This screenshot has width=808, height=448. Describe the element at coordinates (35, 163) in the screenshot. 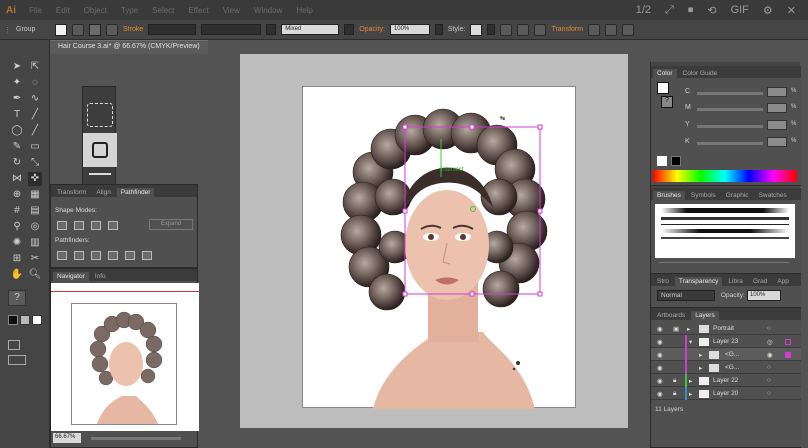

I see `scale-tool-icon: ⤡` at that location.